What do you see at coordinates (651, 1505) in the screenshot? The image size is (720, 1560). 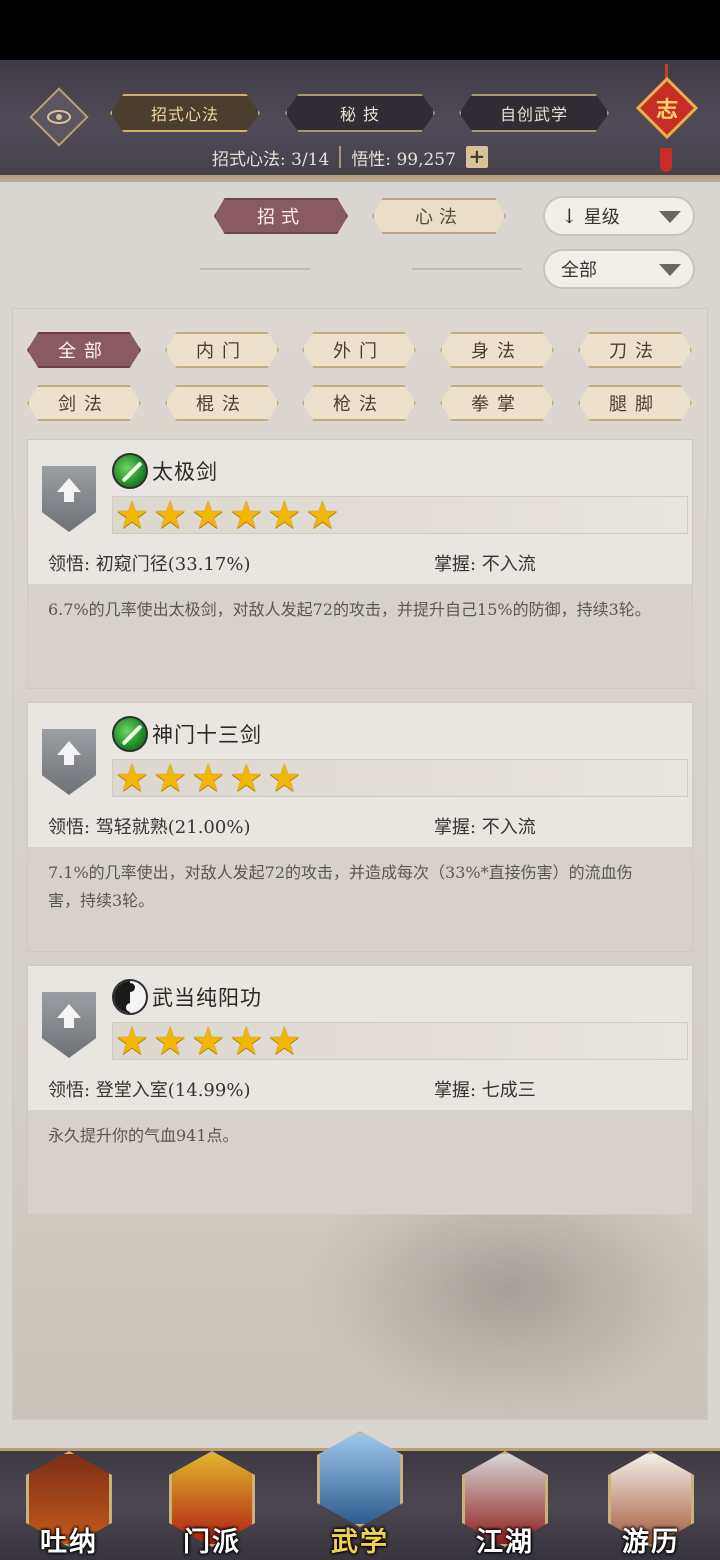 I see `nav-youli: 游历` at bounding box center [651, 1505].